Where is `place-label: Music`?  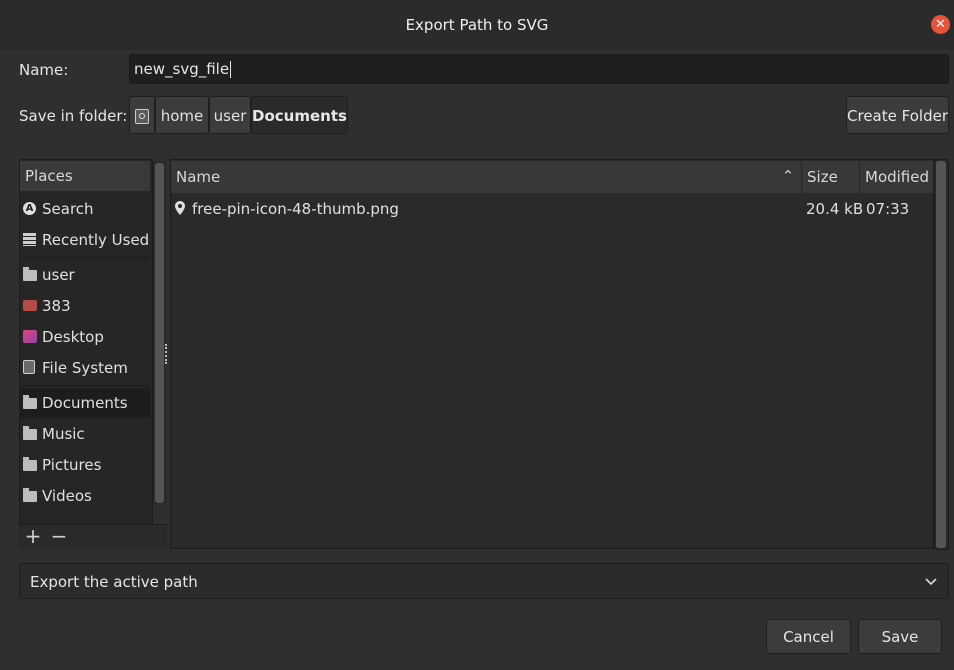
place-label: Music is located at coordinates (63, 434).